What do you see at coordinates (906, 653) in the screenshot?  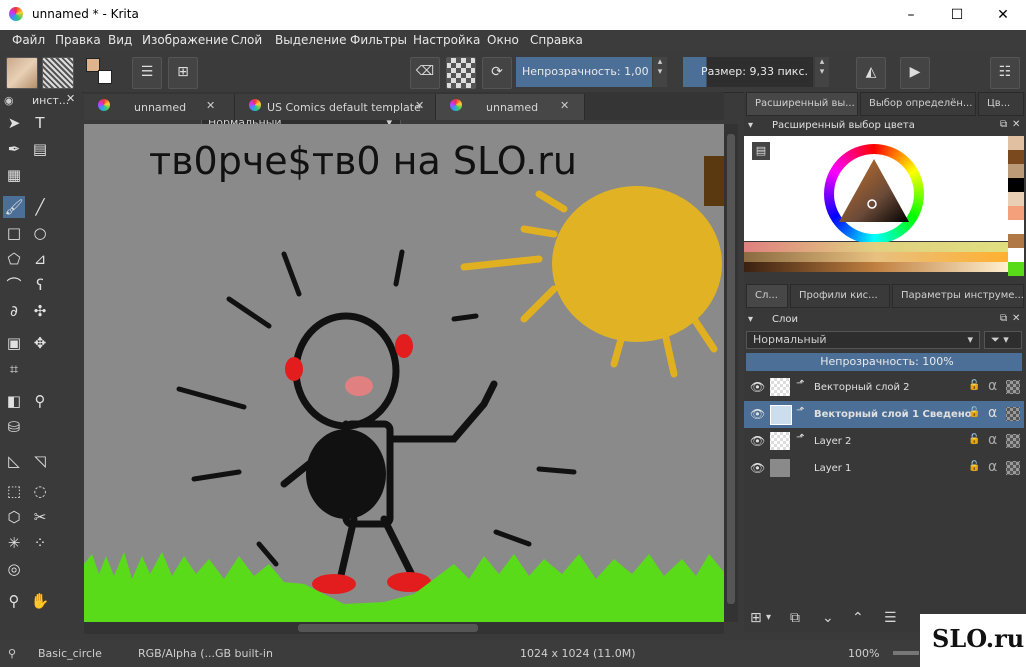 I see `zoom-slider` at bounding box center [906, 653].